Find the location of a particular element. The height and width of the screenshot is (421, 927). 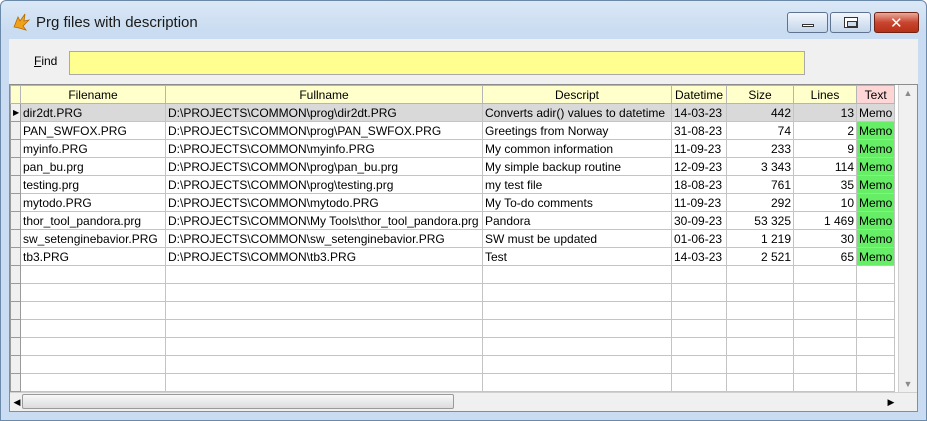

cell-descript: Test is located at coordinates (577, 256).